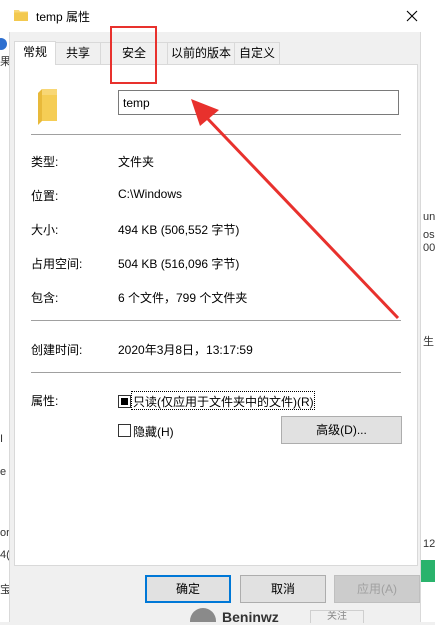  I want to click on background-block, so click(428, 571).